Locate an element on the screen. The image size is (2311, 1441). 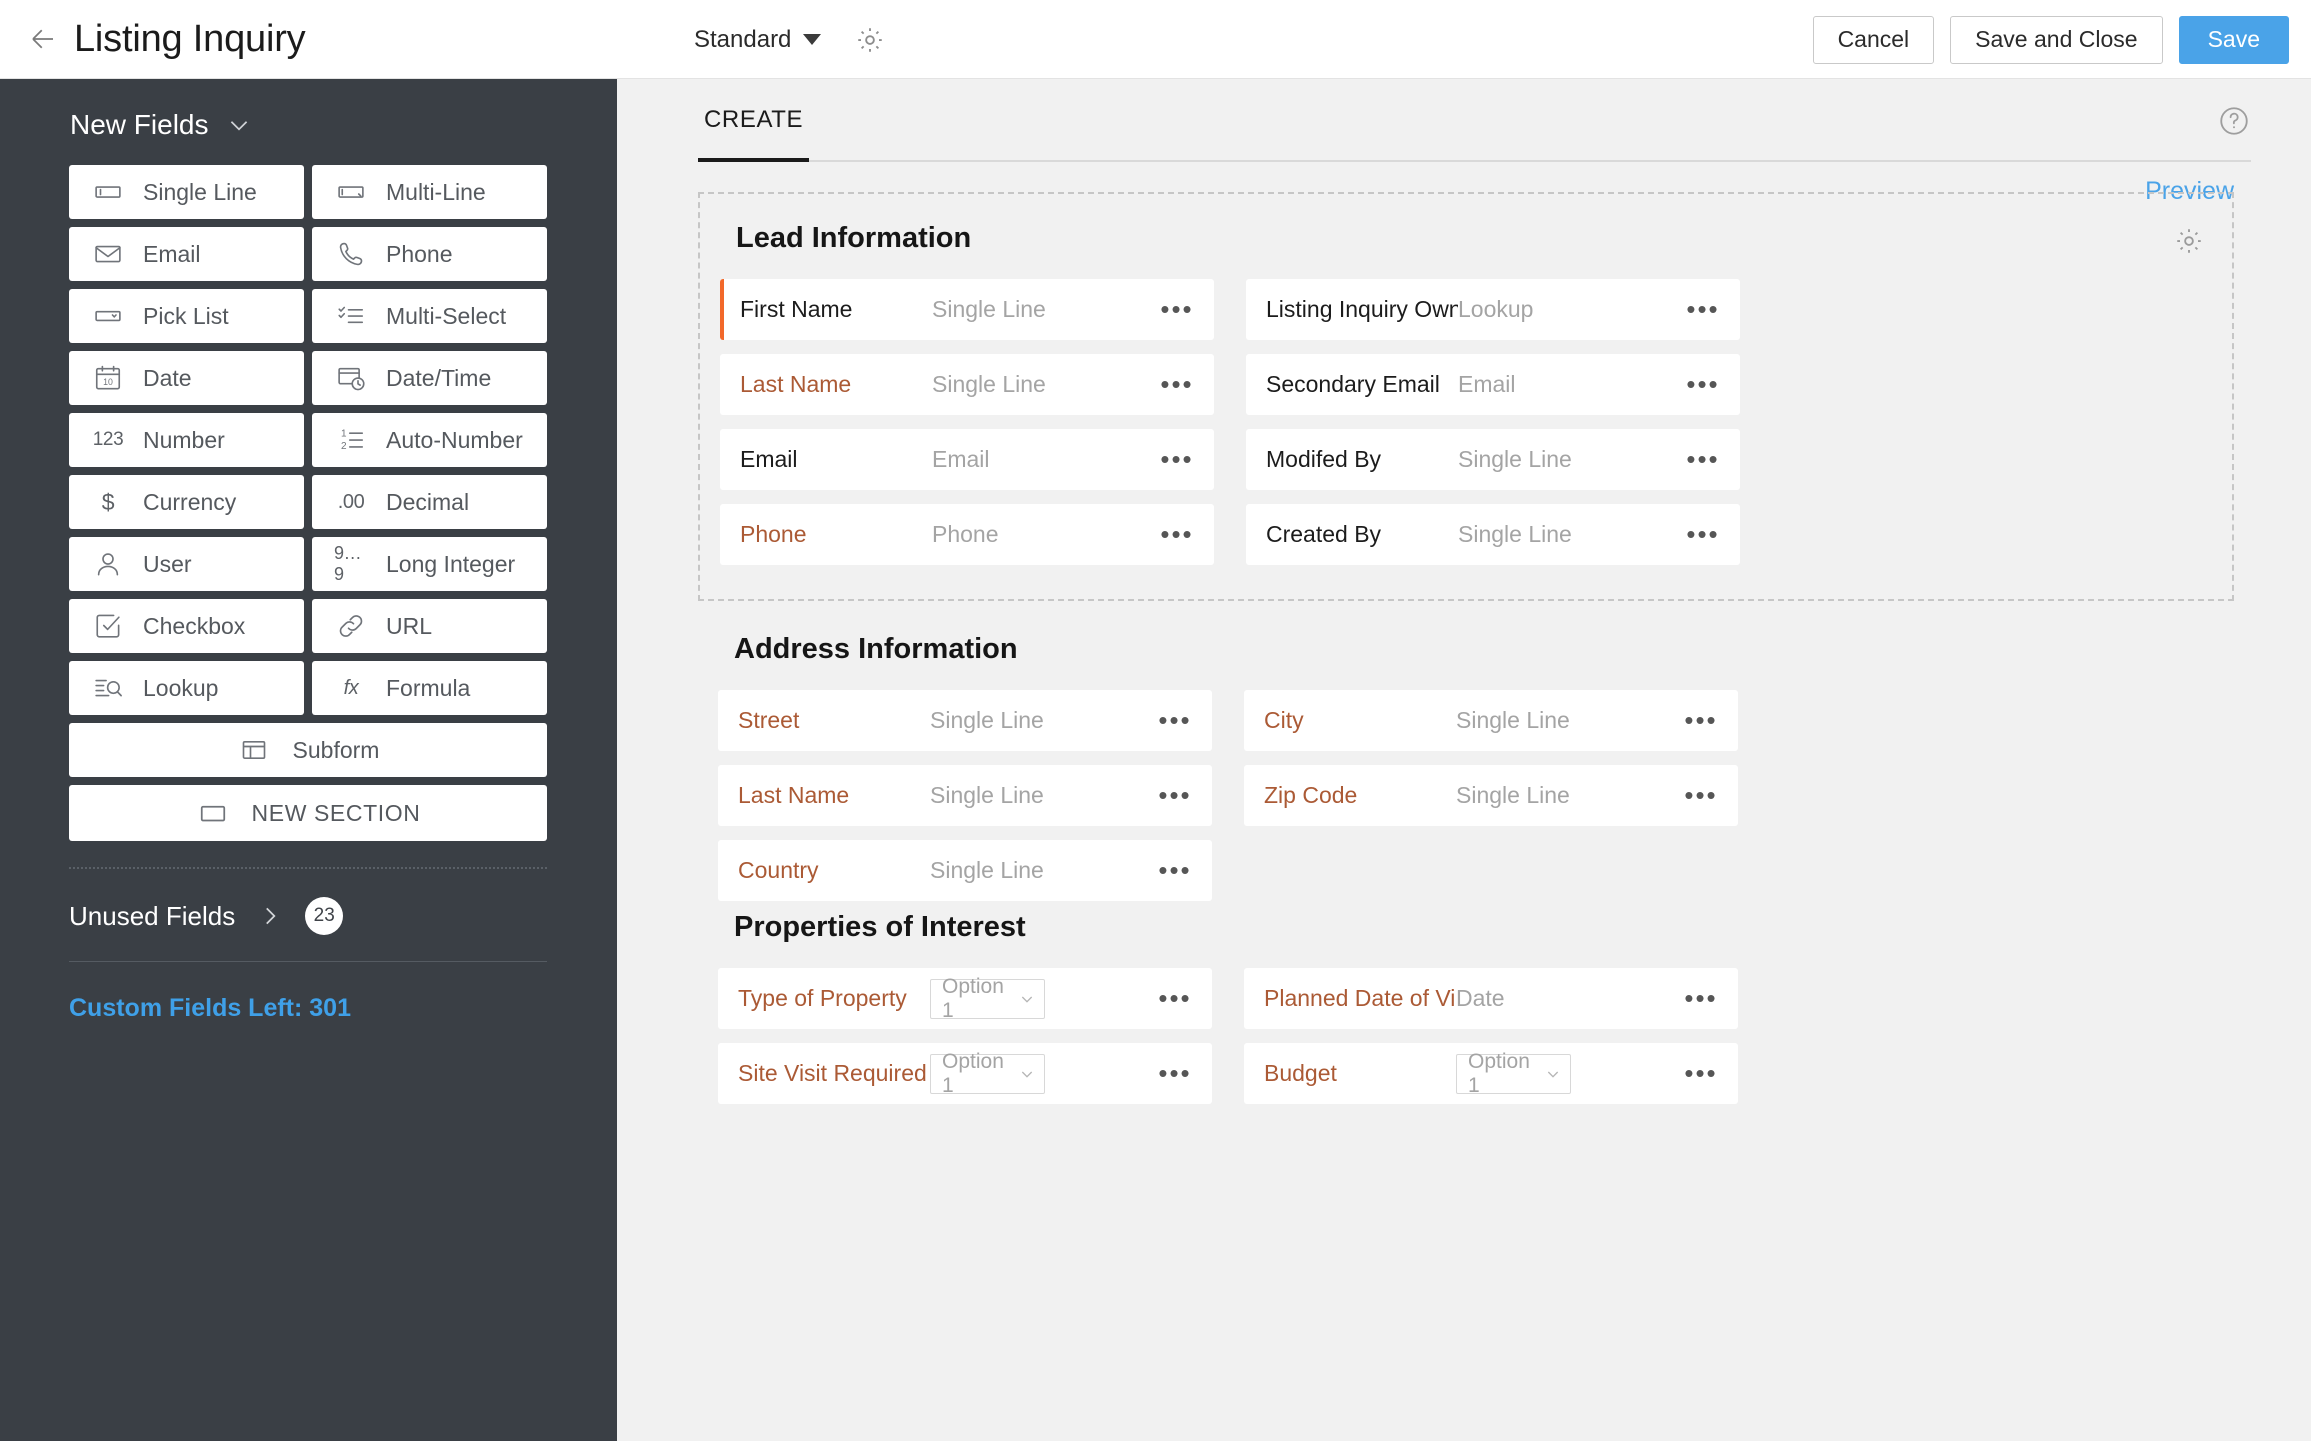
unused-fields-label: Unused Fields is located at coordinates (152, 915).